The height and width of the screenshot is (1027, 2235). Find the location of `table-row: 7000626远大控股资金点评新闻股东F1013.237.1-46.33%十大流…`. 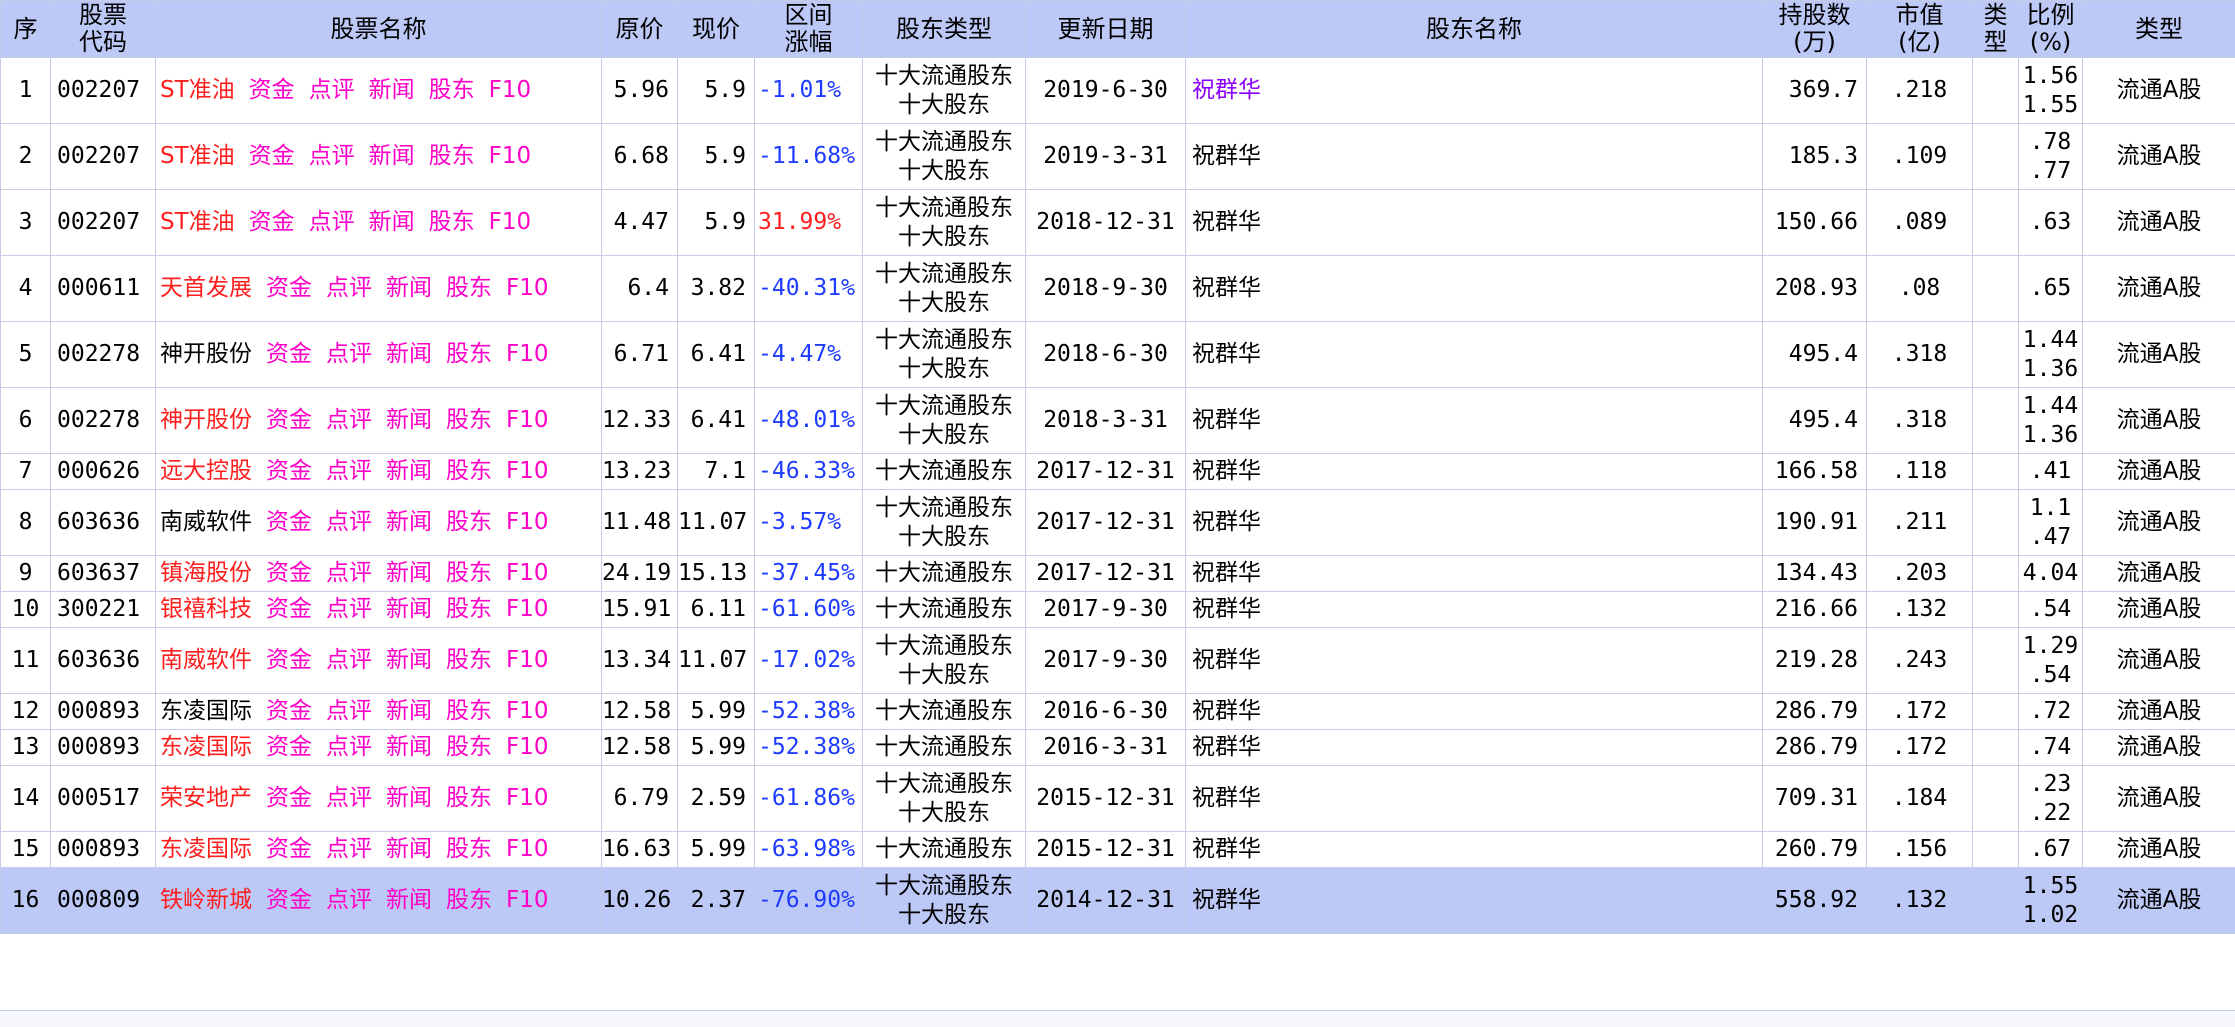

table-row: 7000626远大控股资金点评新闻股东F1013.237.1-46.33%十大流… is located at coordinates (1118, 472).